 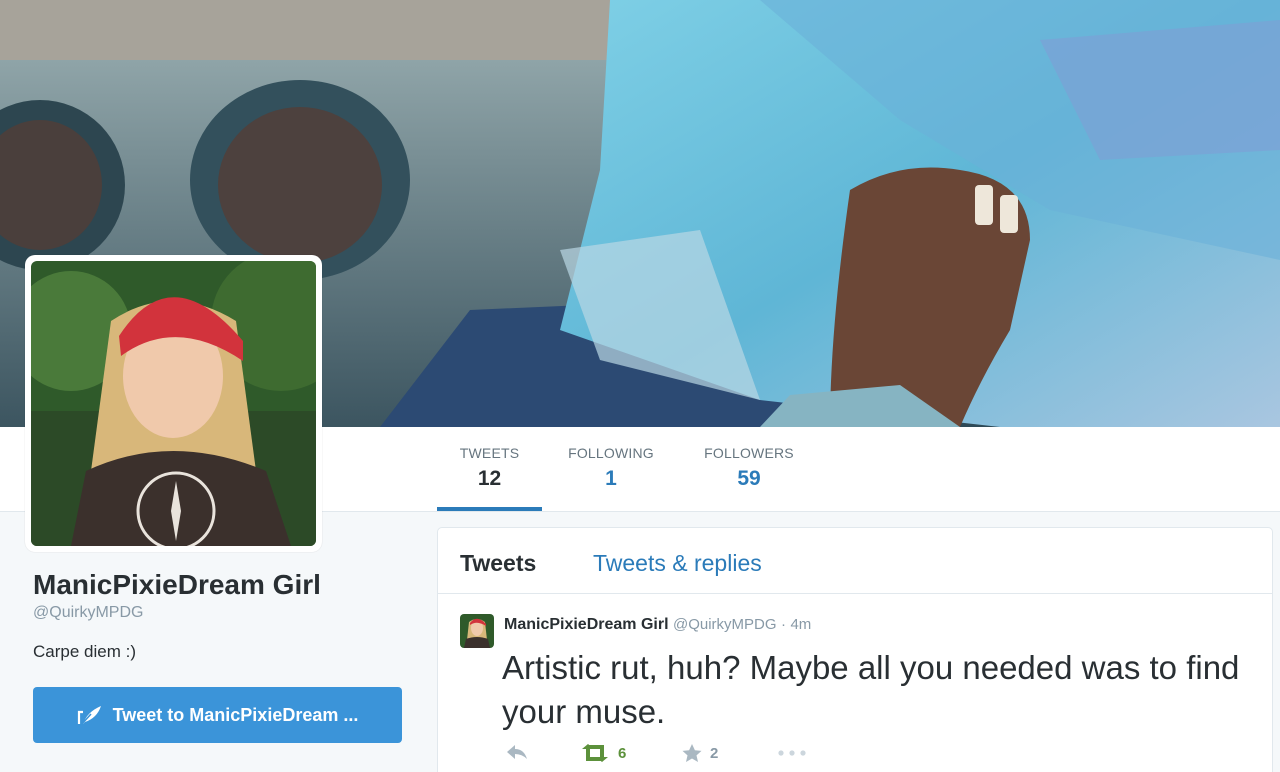 What do you see at coordinates (749, 478) in the screenshot?
I see `stat-followers-count: 59` at bounding box center [749, 478].